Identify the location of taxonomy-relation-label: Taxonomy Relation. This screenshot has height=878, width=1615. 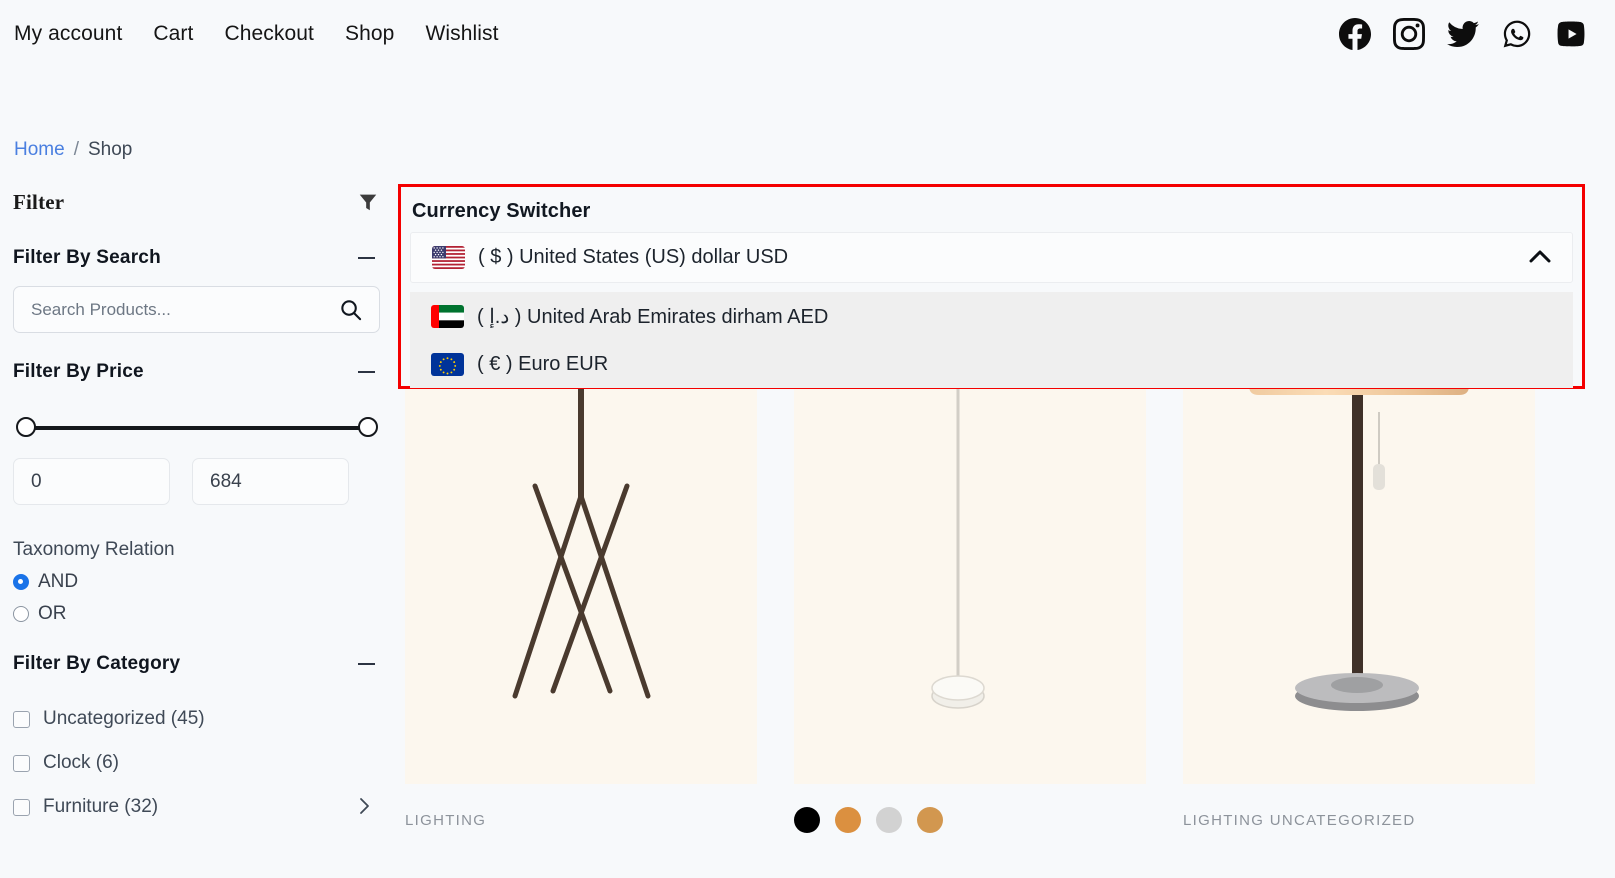
(94, 549).